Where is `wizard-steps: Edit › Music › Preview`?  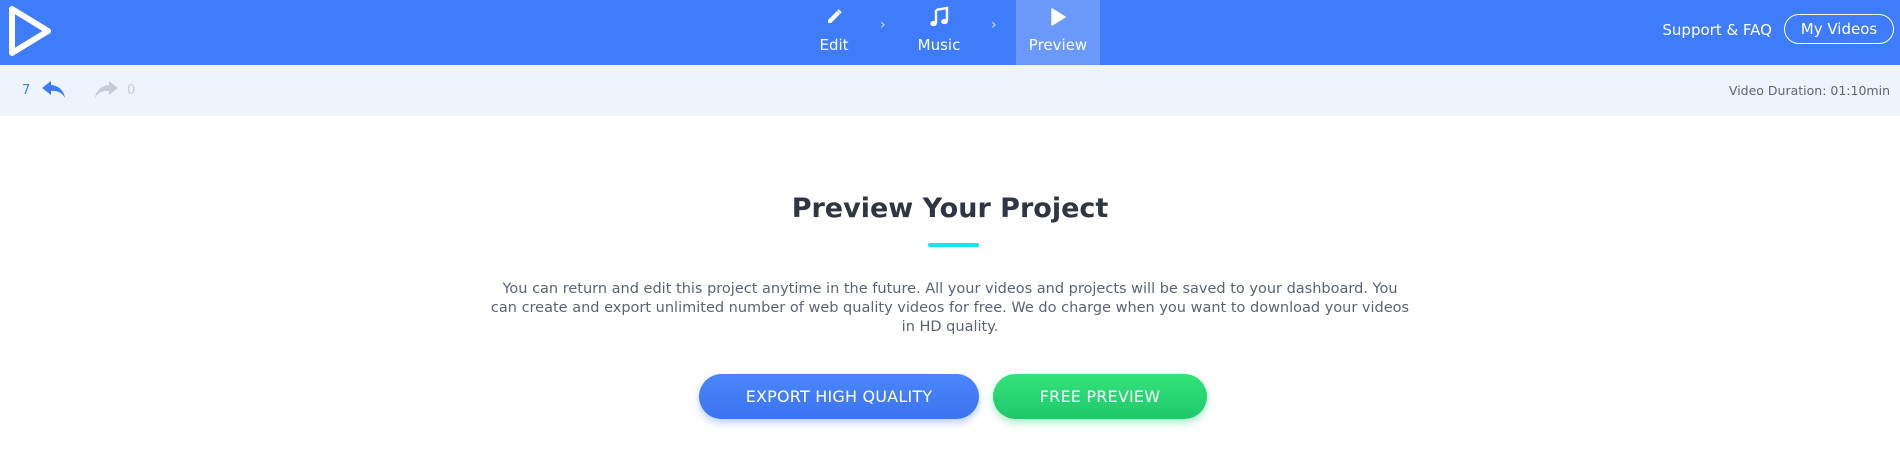 wizard-steps: Edit › Music › Preview is located at coordinates (950, 32).